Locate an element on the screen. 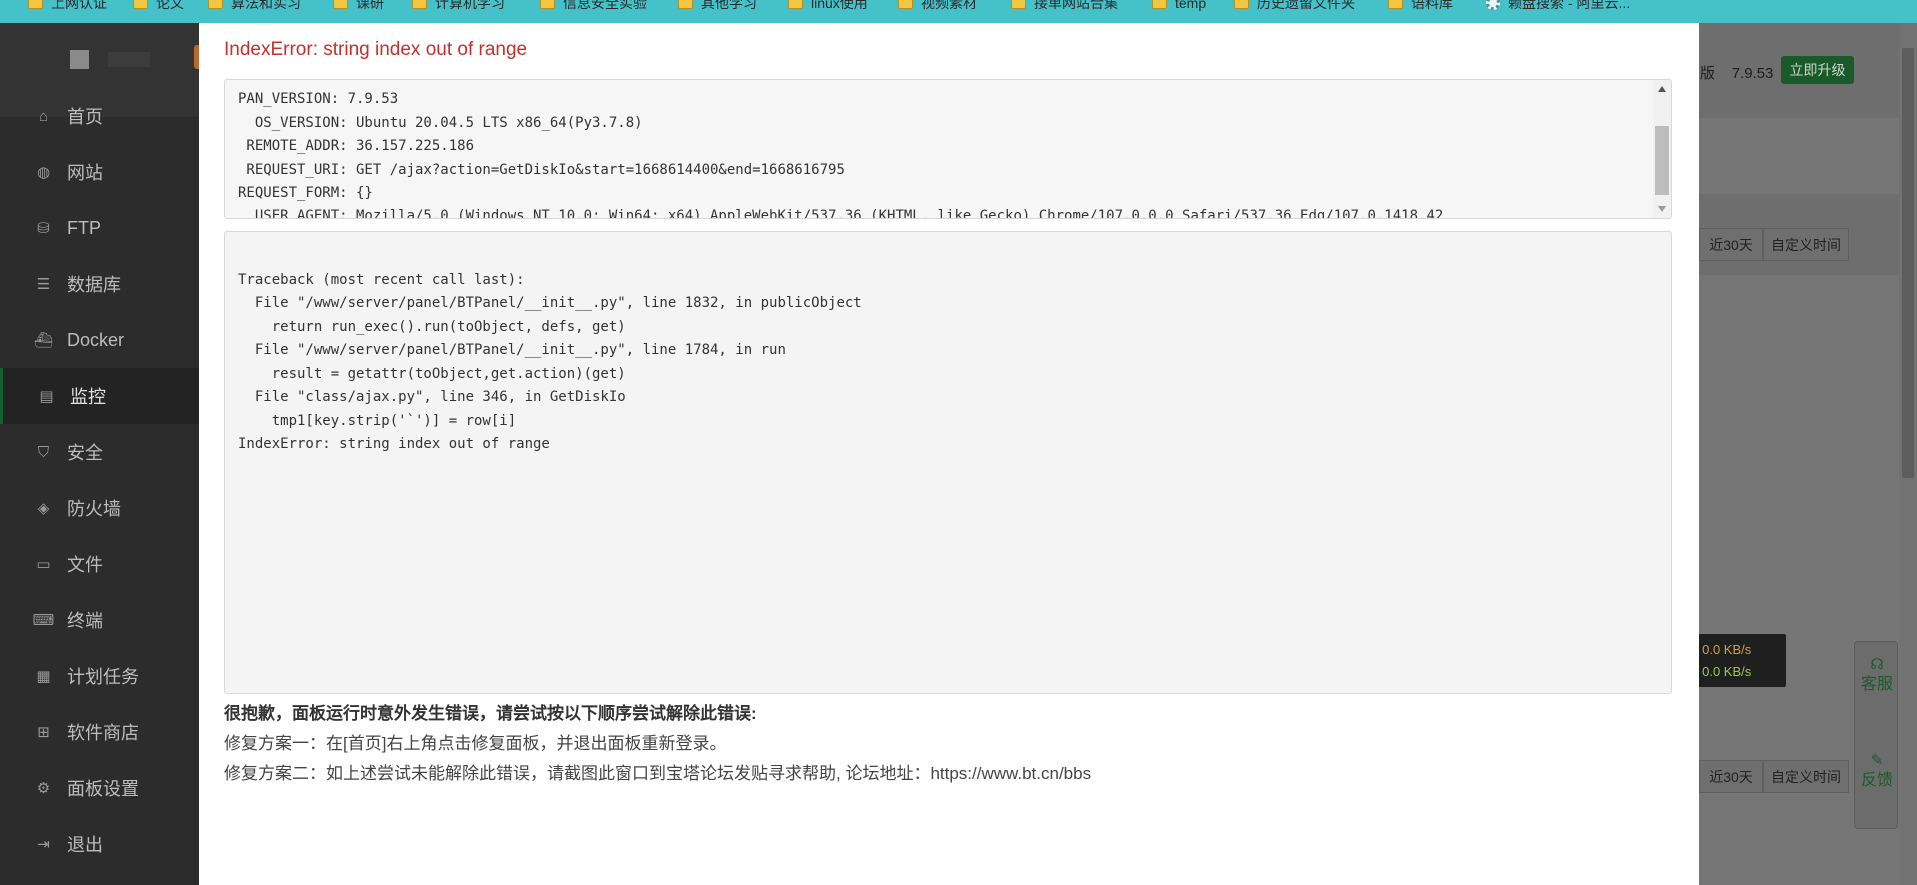  globe-icon: ◍ is located at coordinates (43, 172).